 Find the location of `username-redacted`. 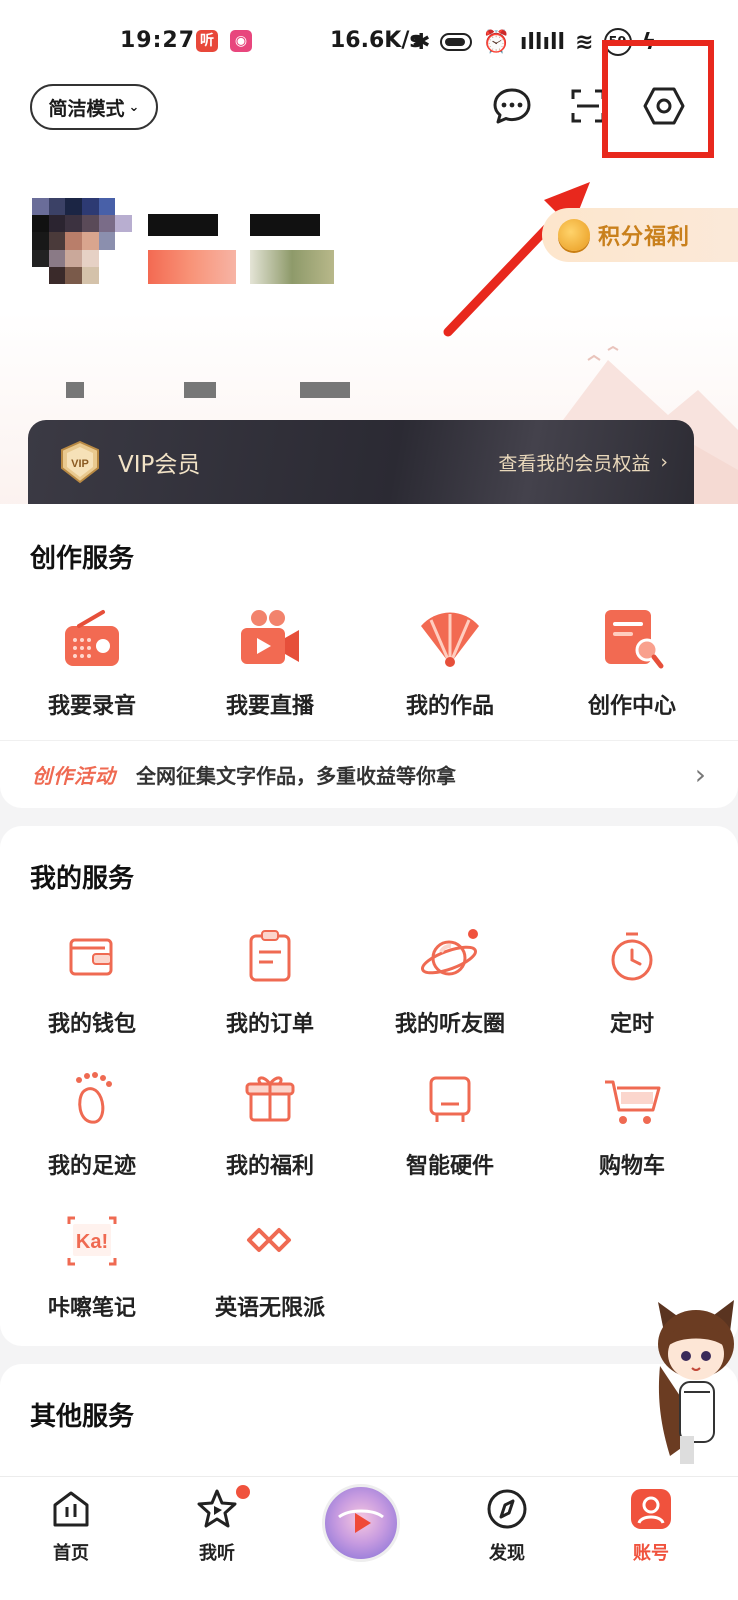

username-redacted is located at coordinates (183, 225).